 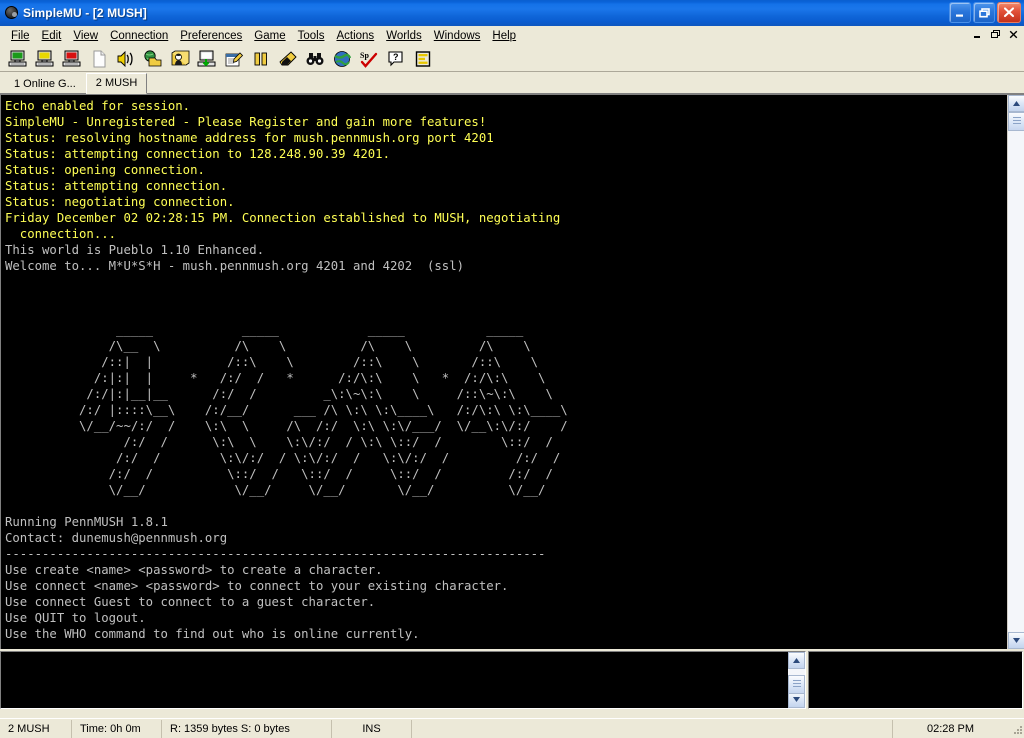 What do you see at coordinates (135, 250) in the screenshot?
I see `terminal-line: This world is Pueblo 1.10 Enhanced.` at bounding box center [135, 250].